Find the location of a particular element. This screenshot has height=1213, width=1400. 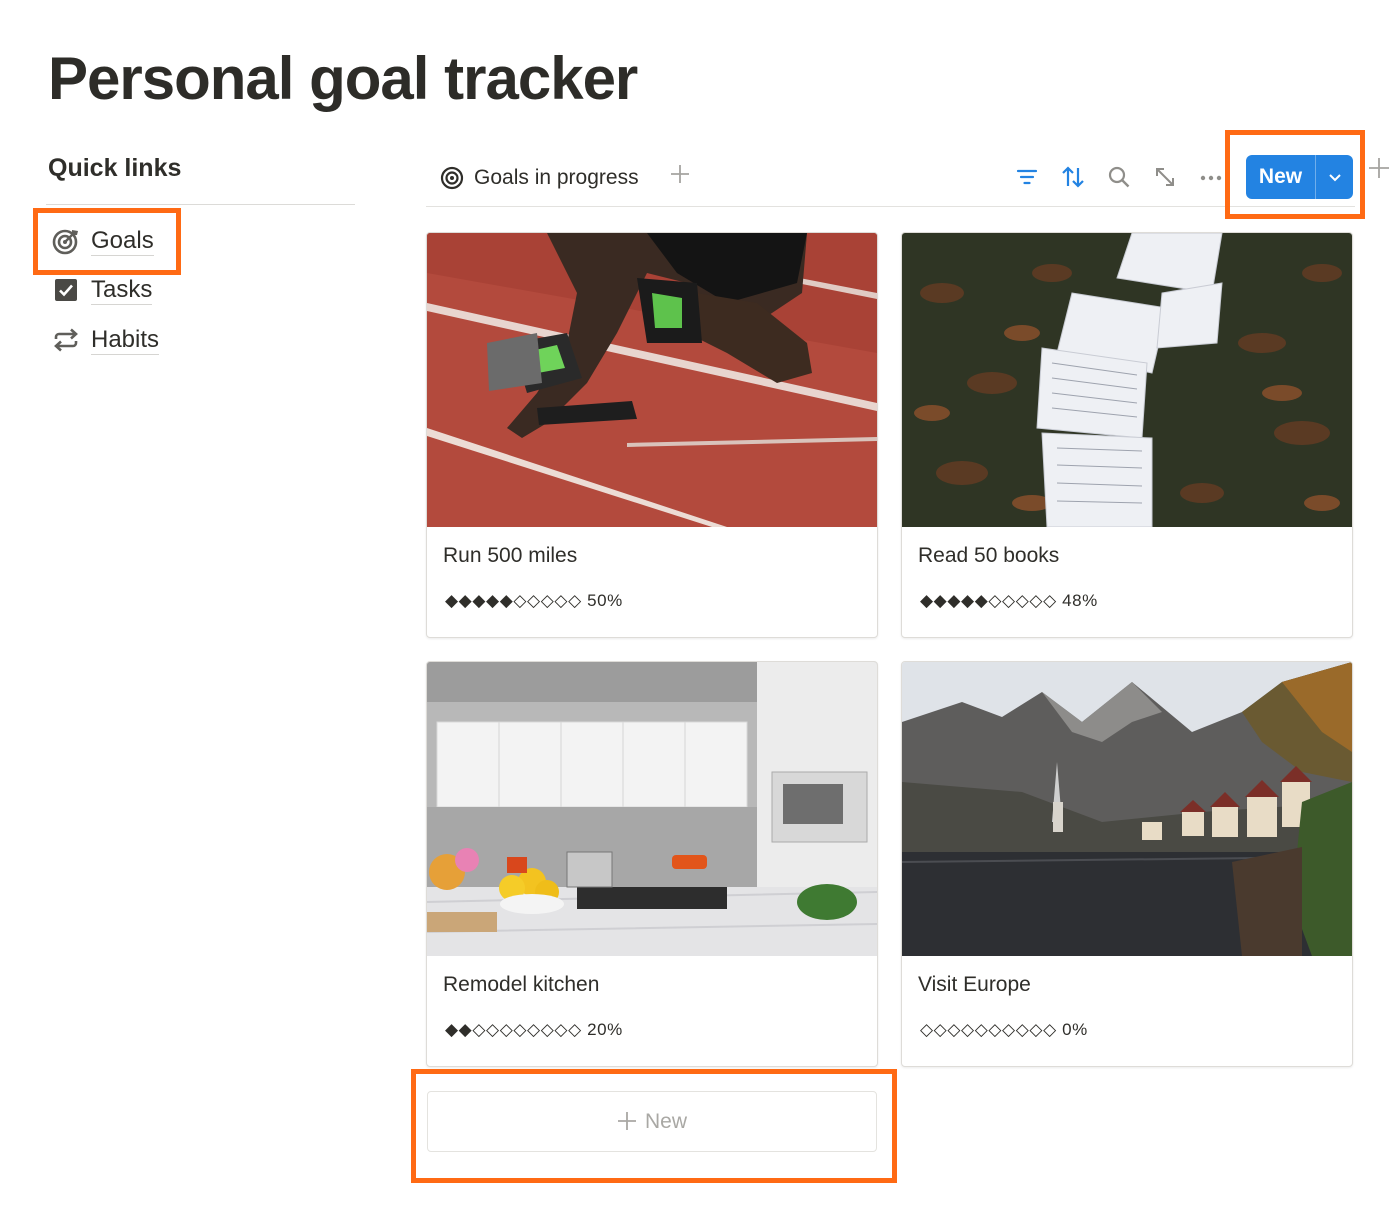

card-title: Remodel kitchen is located at coordinates (521, 984).